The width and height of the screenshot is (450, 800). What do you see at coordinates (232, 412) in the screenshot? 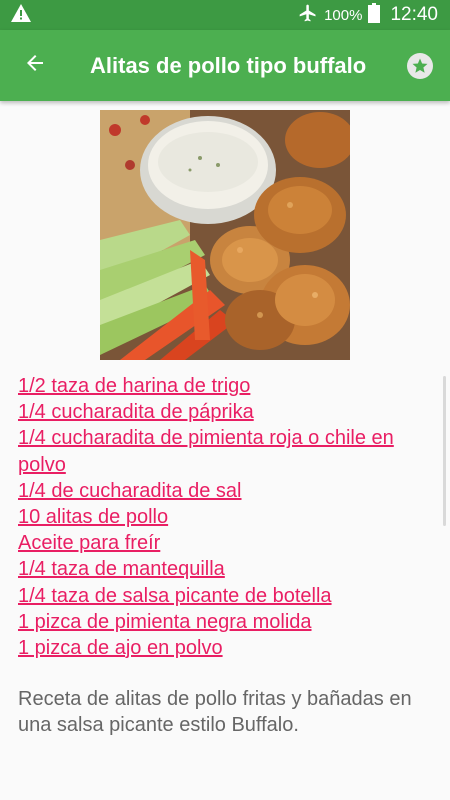
I see `ingredient-link: 1/4 cucharadita de páprika` at bounding box center [232, 412].